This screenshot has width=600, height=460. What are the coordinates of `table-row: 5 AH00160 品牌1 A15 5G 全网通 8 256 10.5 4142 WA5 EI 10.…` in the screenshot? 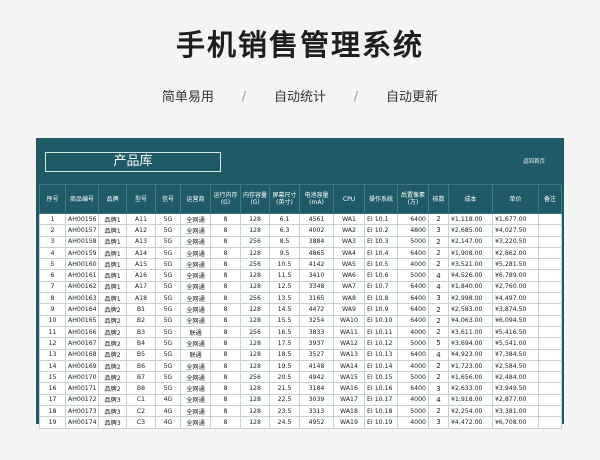 It's located at (300, 264).